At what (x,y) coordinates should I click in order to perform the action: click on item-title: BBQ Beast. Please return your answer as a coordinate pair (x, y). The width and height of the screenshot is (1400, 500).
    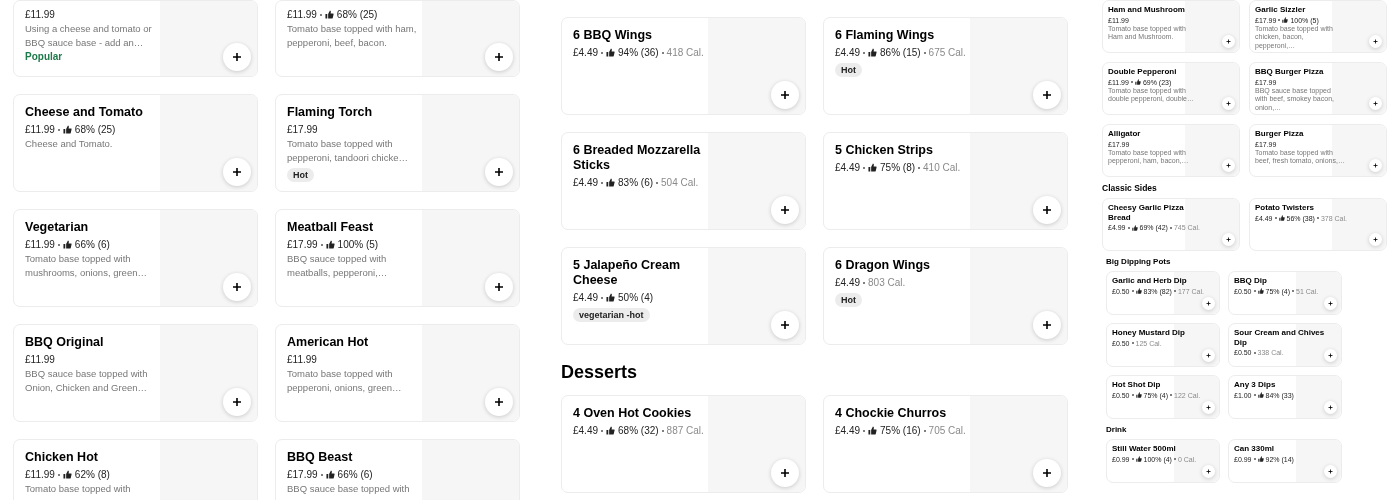
    Looking at the image, I should click on (320, 457).